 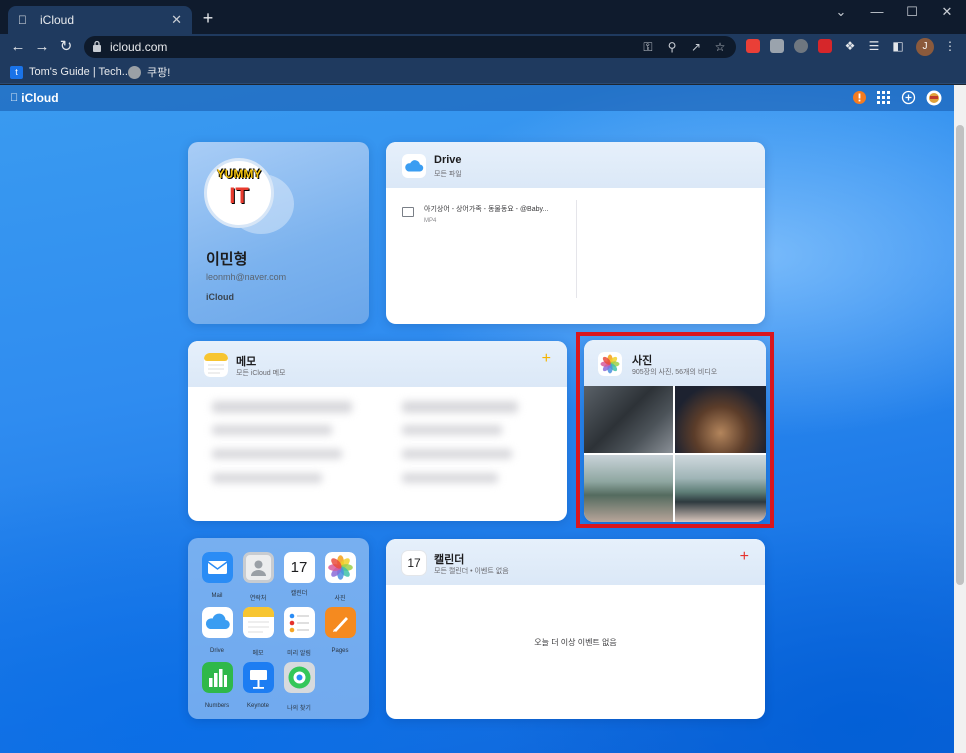 I want to click on add-note-button: +, so click(x=546, y=359).